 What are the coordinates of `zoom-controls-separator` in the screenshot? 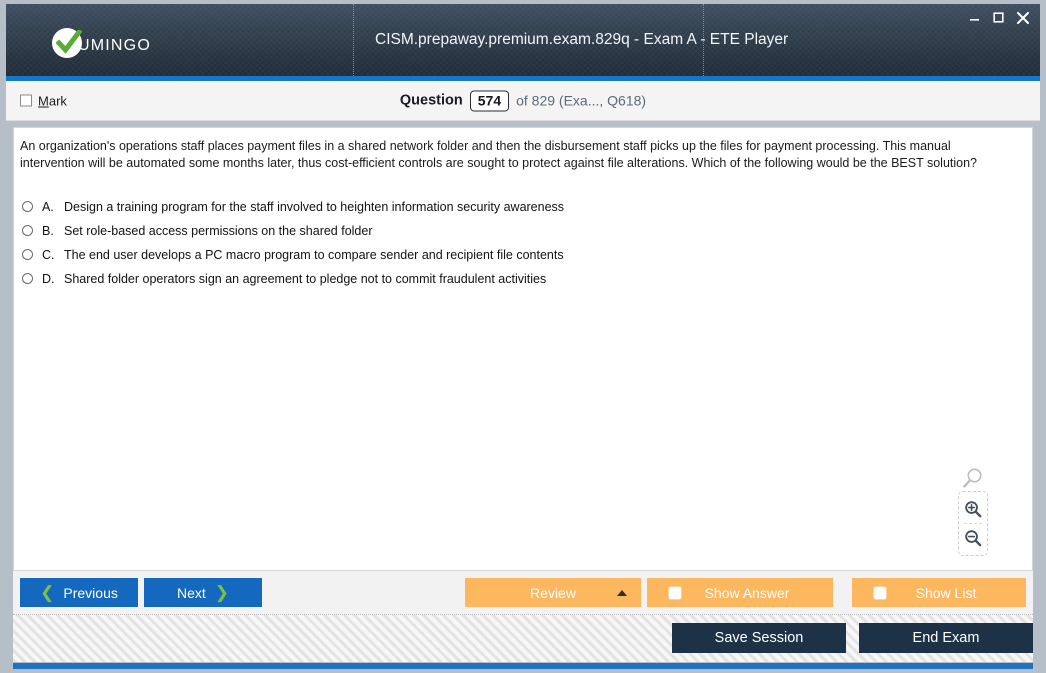 It's located at (973, 523).